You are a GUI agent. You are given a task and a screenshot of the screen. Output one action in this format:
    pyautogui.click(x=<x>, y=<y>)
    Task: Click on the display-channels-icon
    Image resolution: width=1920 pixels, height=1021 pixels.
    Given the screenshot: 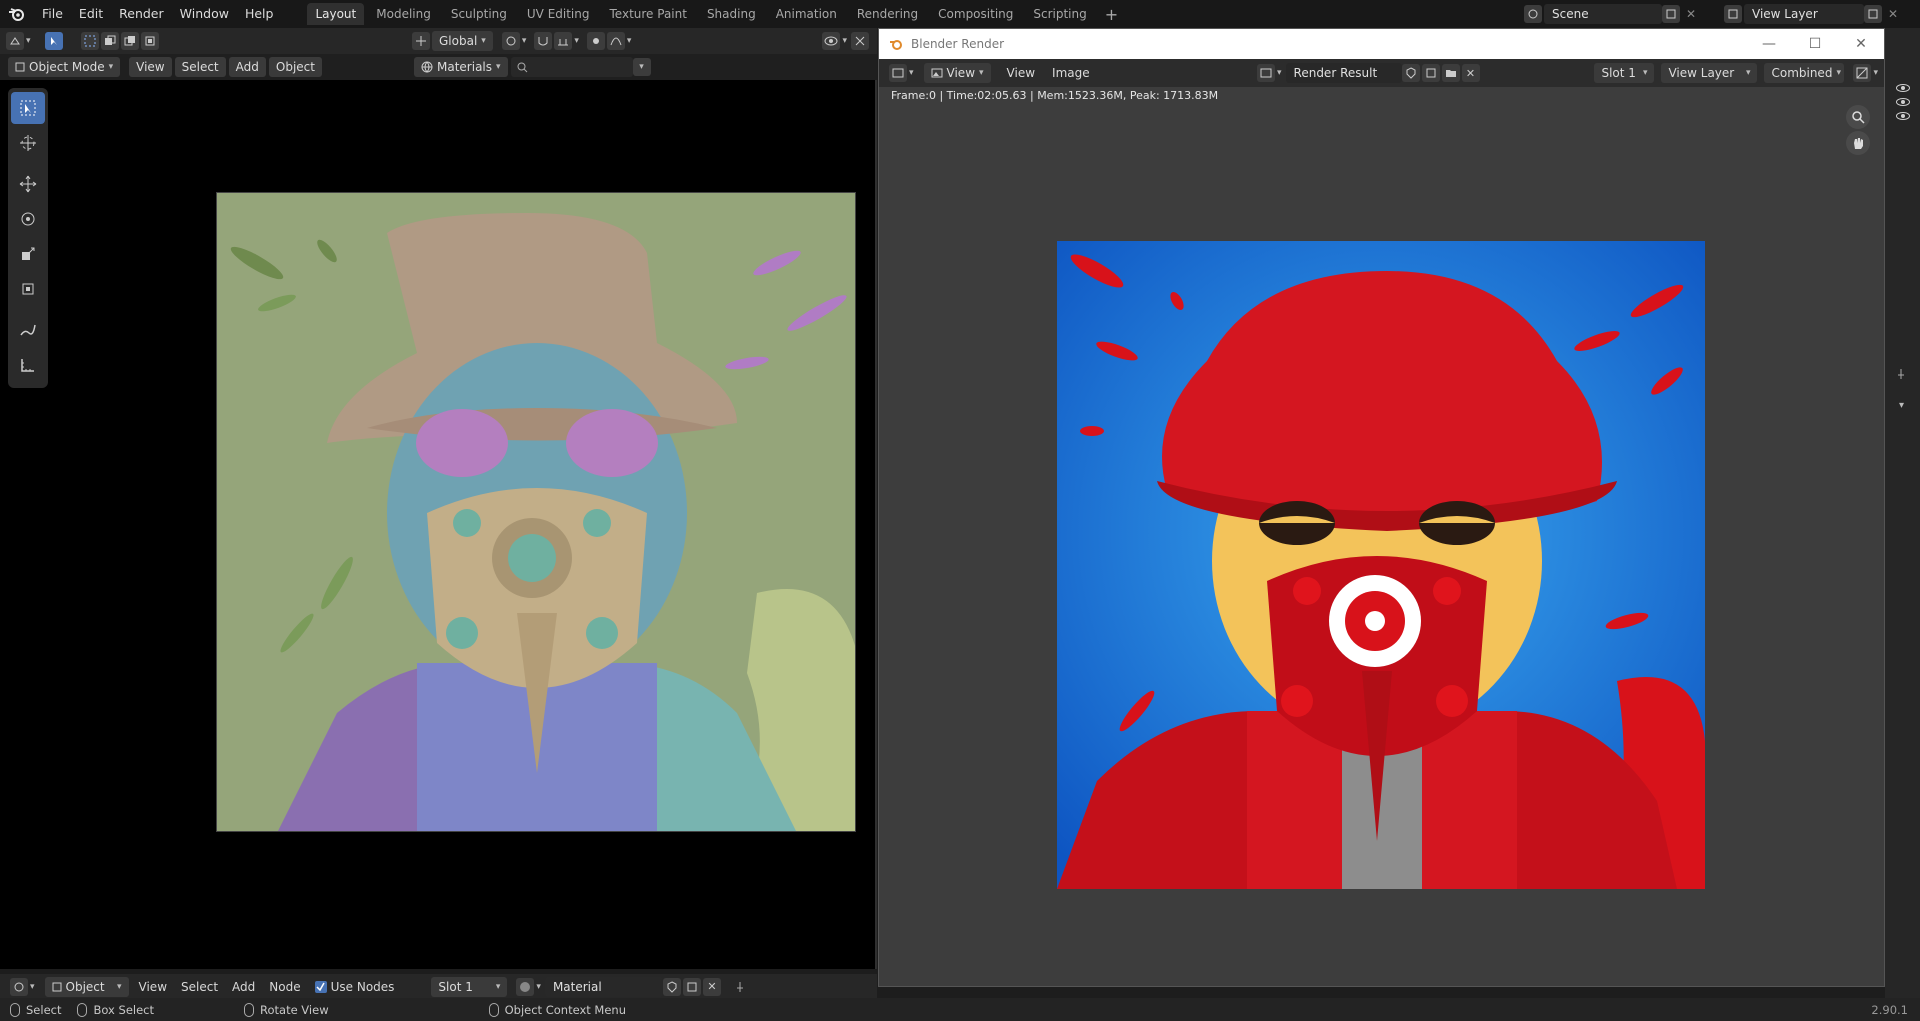 What is the action you would take?
    pyautogui.click(x=1862, y=73)
    